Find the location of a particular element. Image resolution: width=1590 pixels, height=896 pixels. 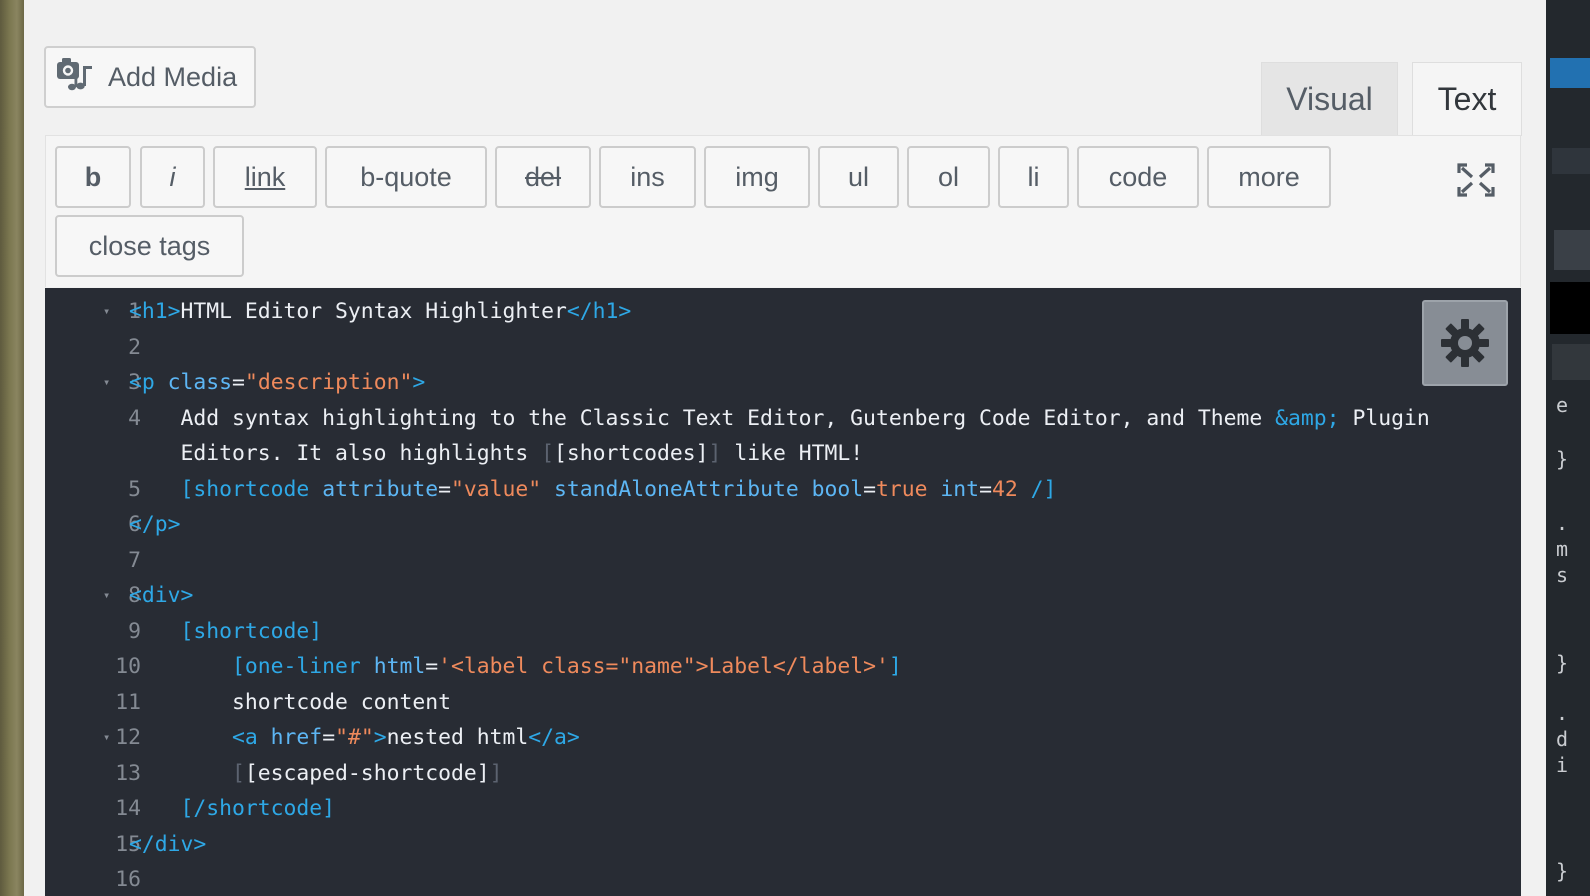

code-token: [ is located at coordinates (187, 773).